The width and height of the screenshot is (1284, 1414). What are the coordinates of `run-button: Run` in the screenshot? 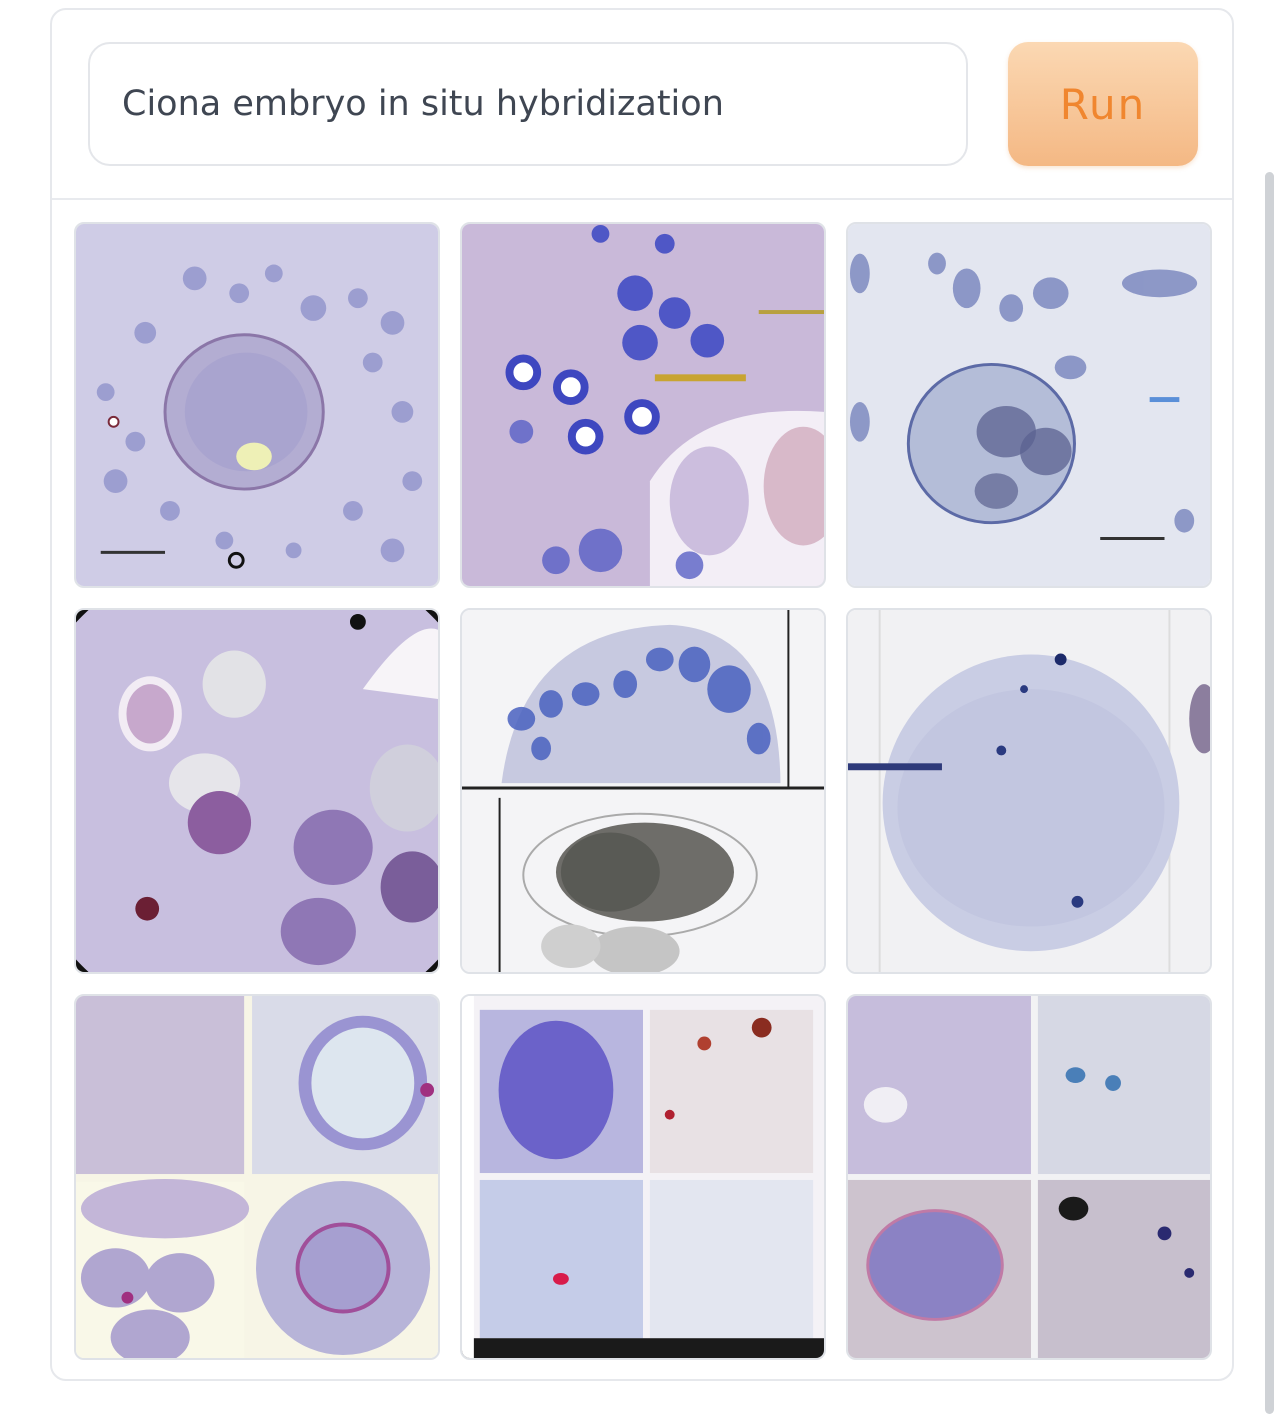 It's located at (1103, 104).